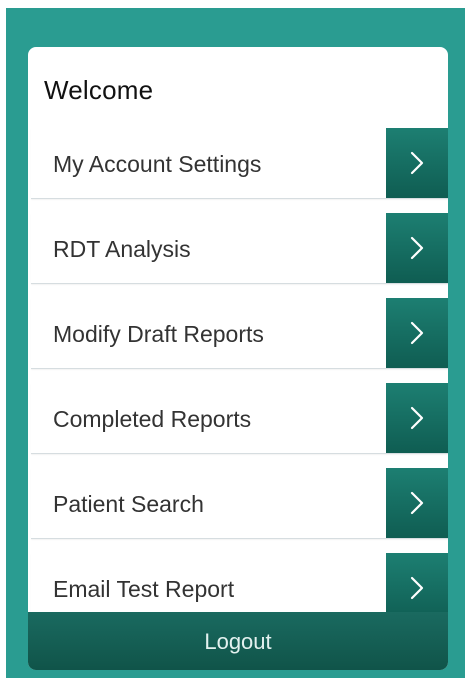 The image size is (472, 687). Describe the element at coordinates (238, 641) in the screenshot. I see `logout-button: Logout` at that location.